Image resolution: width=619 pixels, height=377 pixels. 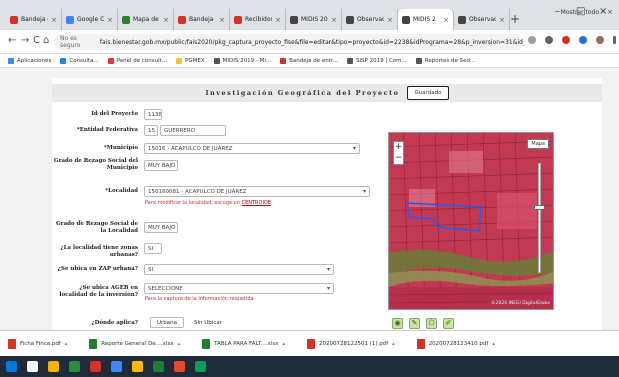 What do you see at coordinates (428, 93) in the screenshot?
I see `saved-button: Guardado` at bounding box center [428, 93].